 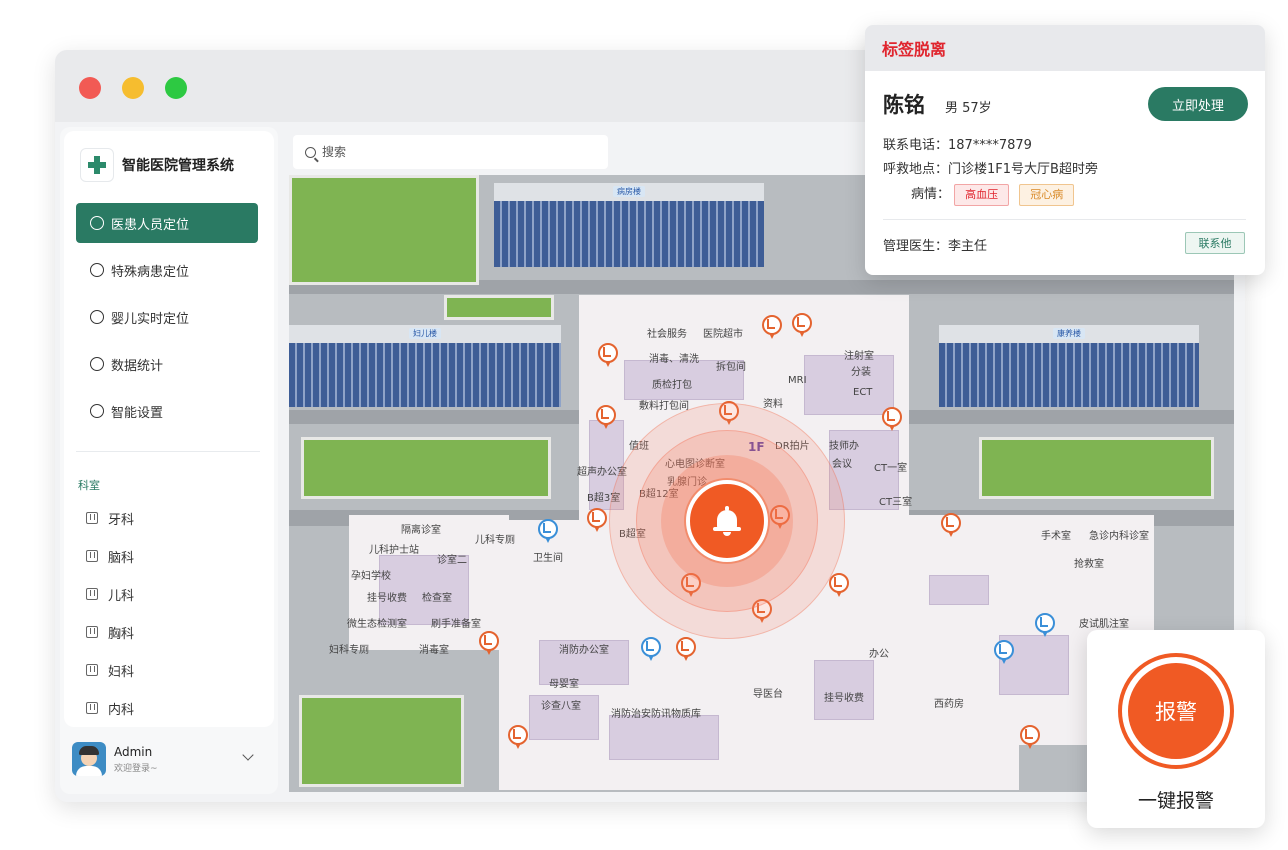 What do you see at coordinates (97, 270) in the screenshot?
I see `user-icon` at bounding box center [97, 270].